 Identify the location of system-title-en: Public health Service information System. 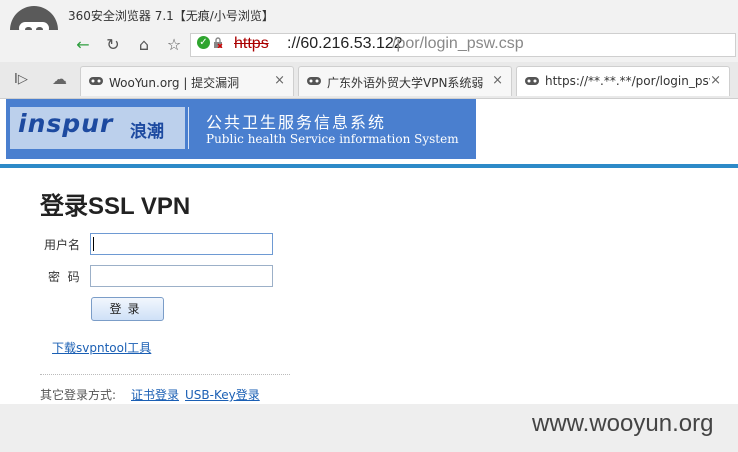
(332, 139).